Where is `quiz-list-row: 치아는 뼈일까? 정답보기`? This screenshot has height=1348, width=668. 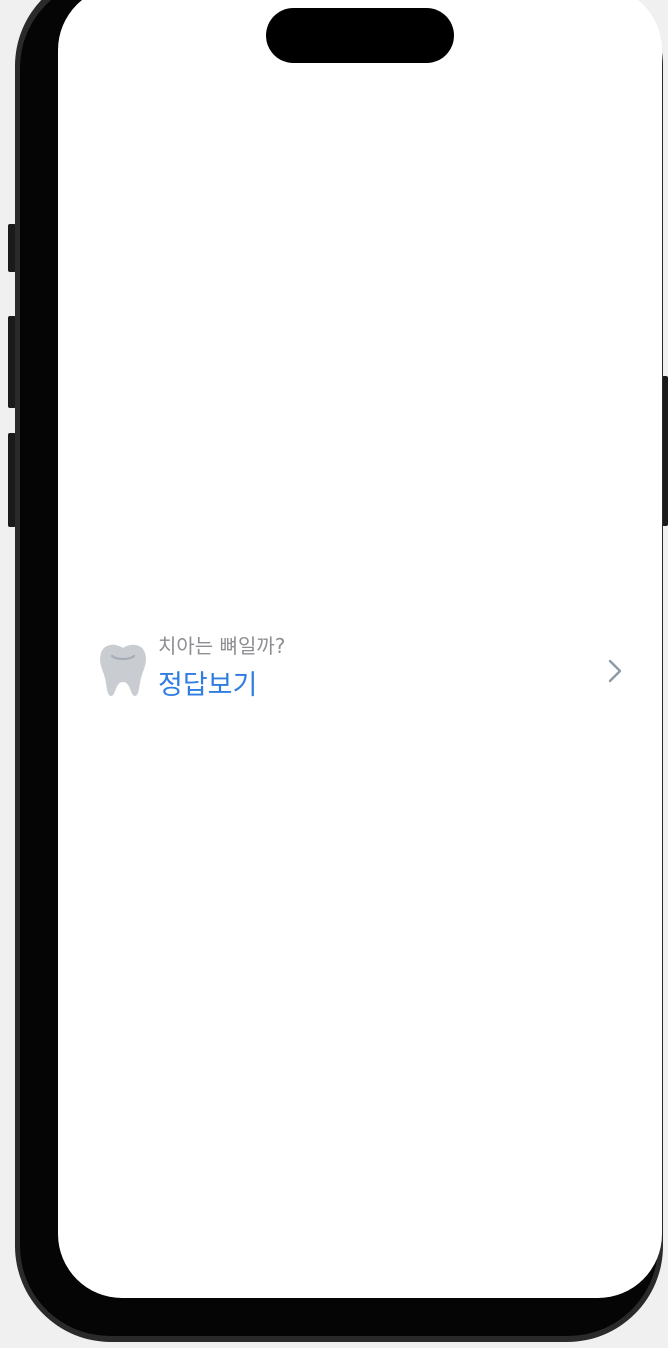
quiz-list-row: 치아는 뼈일까? 정답보기 is located at coordinates (360, 671).